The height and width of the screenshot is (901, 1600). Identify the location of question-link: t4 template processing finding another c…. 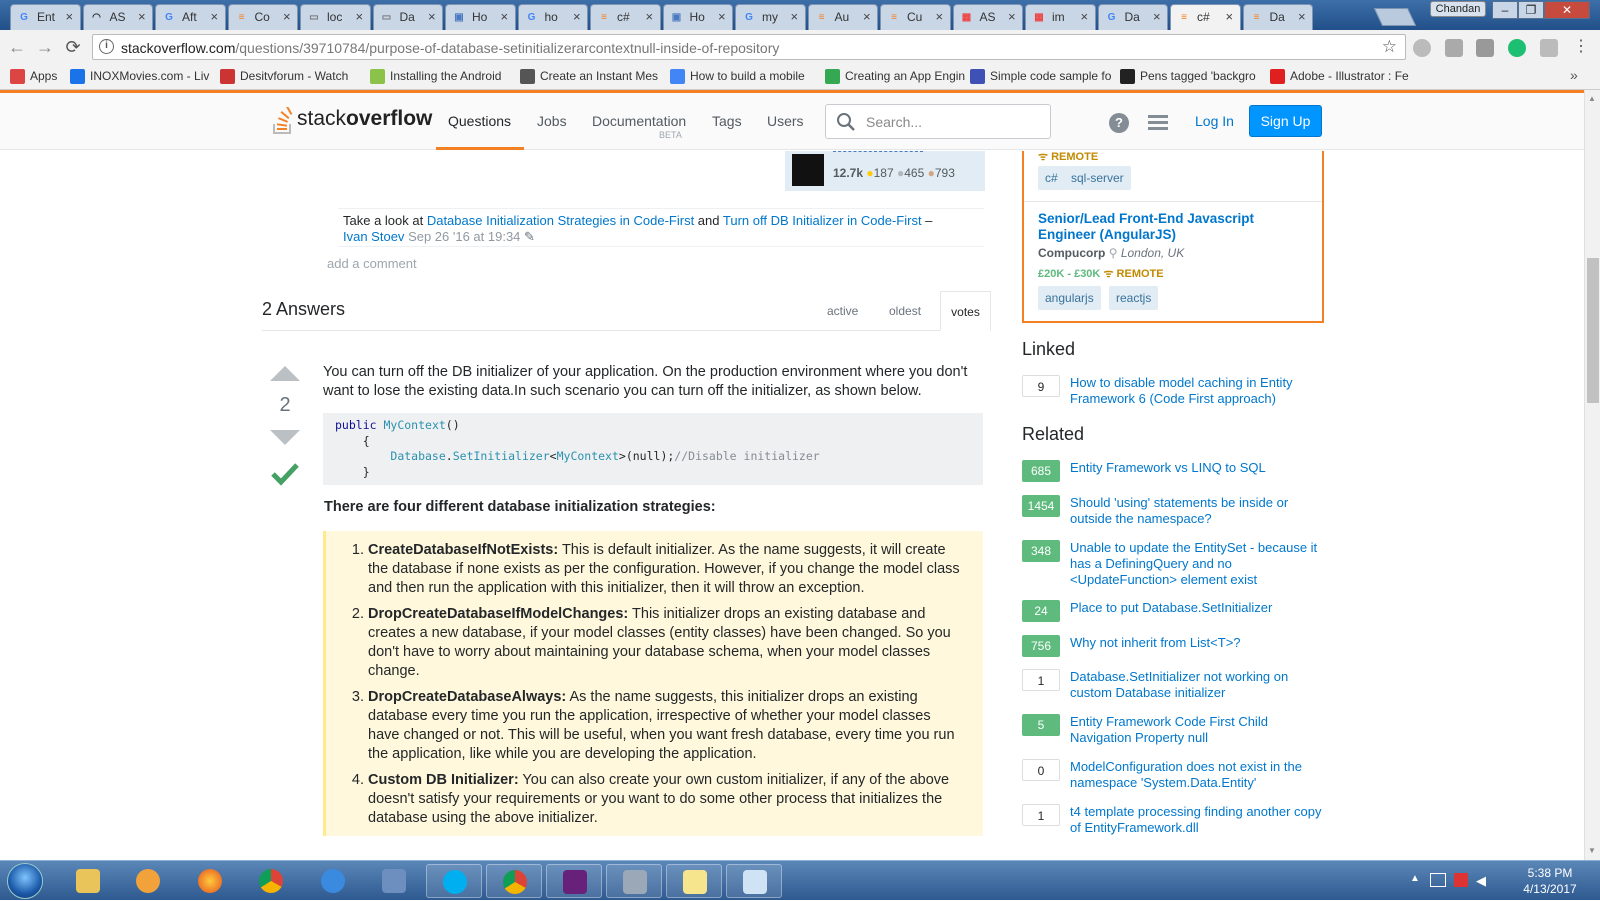
(1197, 820).